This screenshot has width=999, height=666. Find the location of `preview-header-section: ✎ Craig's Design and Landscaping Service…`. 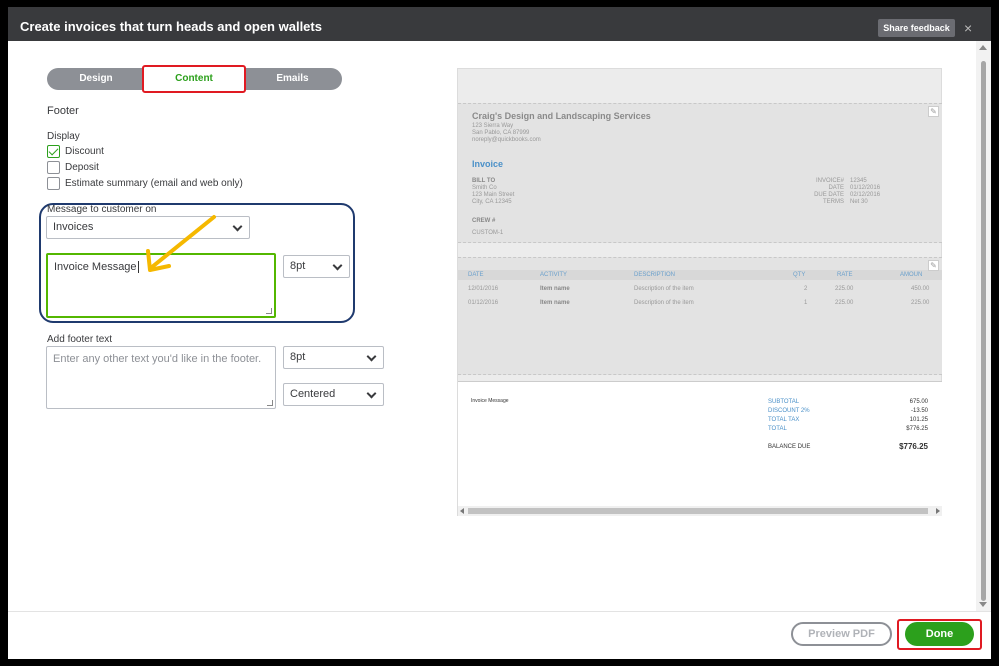

preview-header-section: ✎ Craig's Design and Landscaping Service… is located at coordinates (700, 173).